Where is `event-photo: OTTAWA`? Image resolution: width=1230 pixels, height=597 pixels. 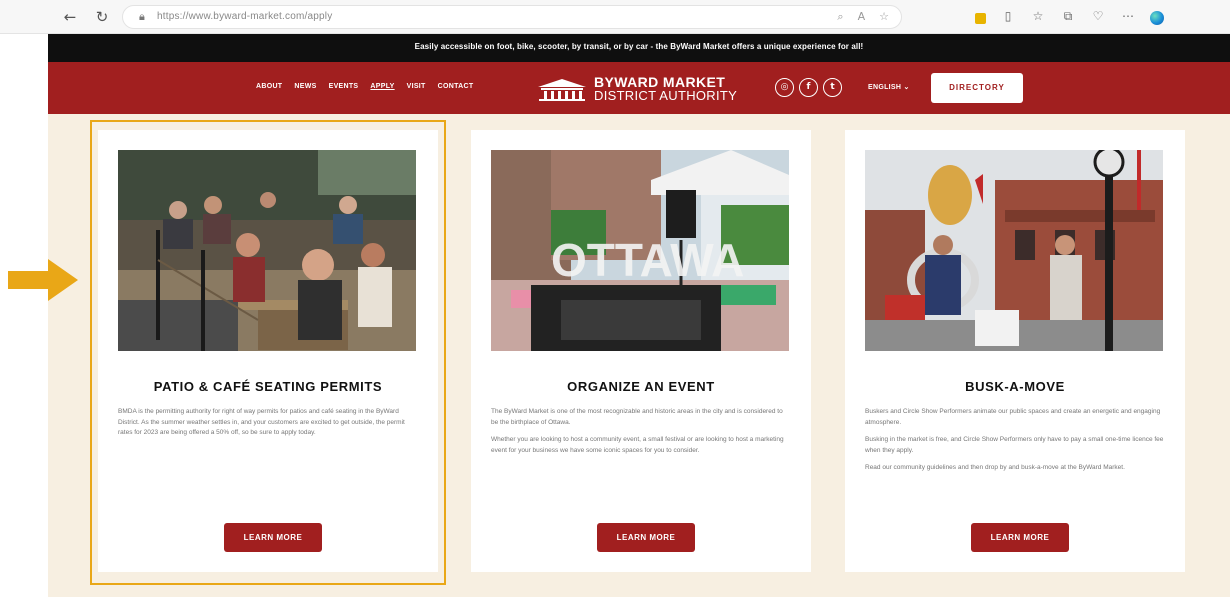
event-photo: OTTAWA is located at coordinates (640, 250).